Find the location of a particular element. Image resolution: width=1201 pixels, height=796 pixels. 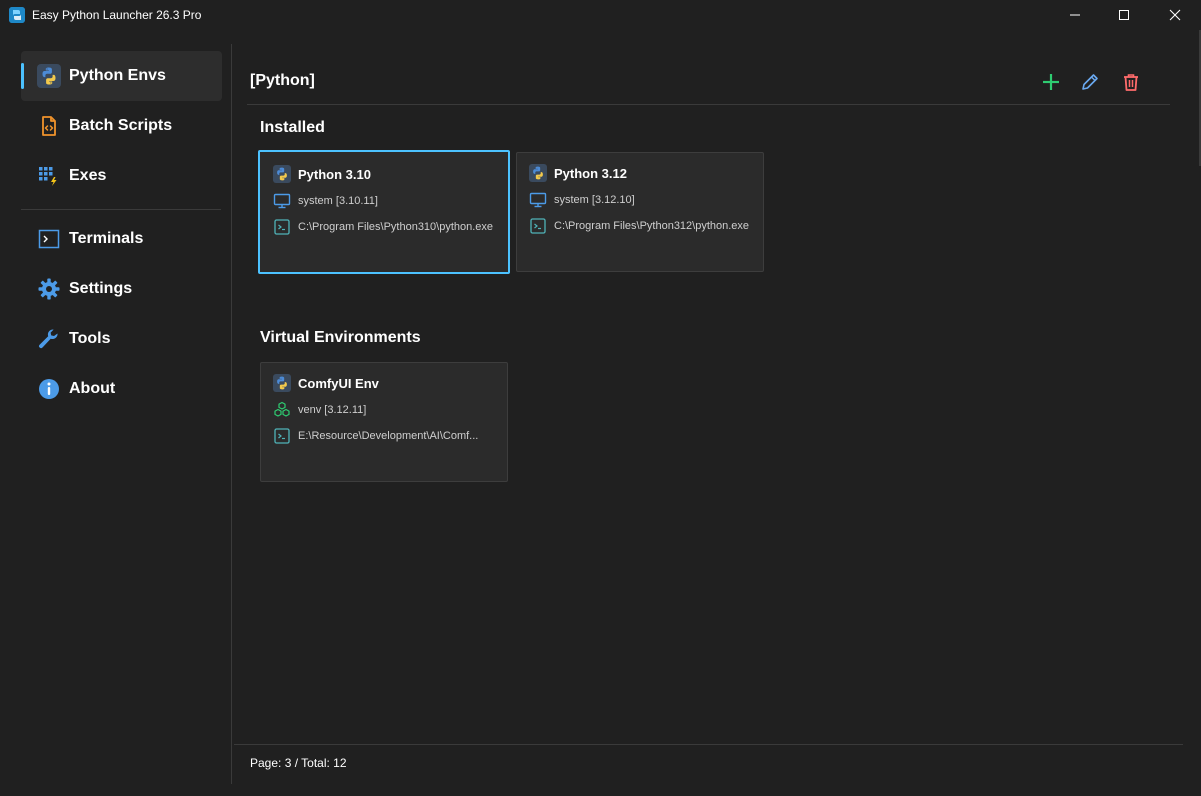

sidebar-item-label: About is located at coordinates (92, 388).